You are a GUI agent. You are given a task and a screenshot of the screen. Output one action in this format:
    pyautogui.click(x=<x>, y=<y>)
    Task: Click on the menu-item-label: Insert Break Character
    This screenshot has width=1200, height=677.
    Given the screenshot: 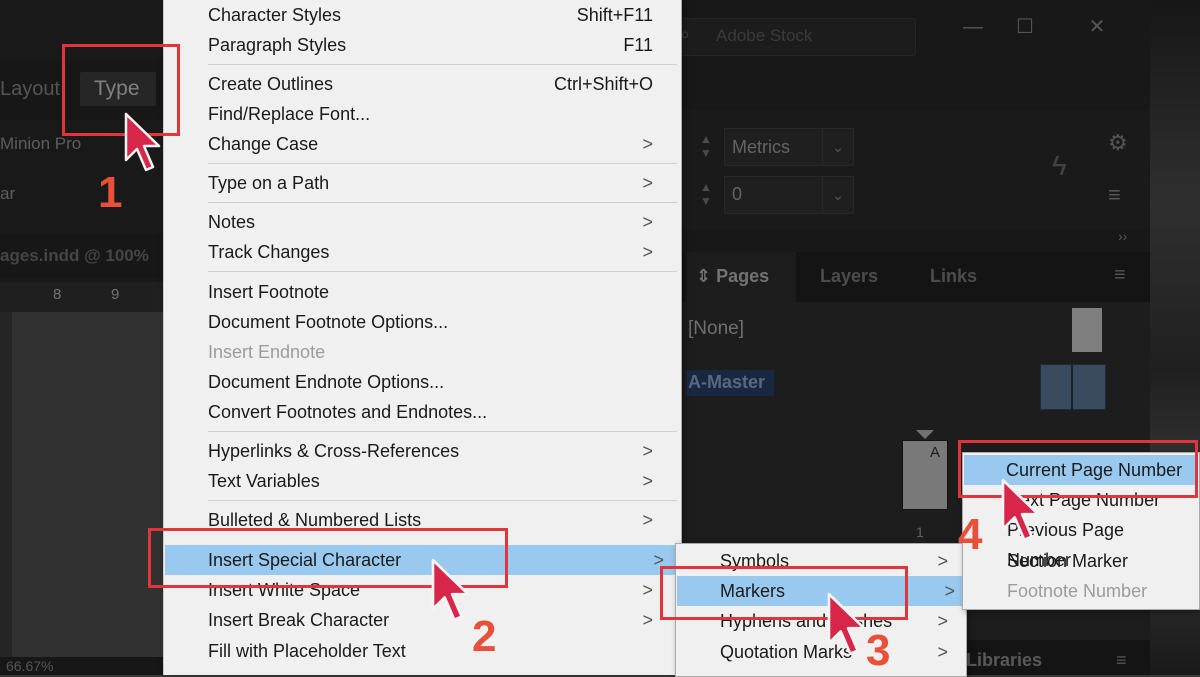 What is the action you would take?
    pyautogui.click(x=299, y=620)
    